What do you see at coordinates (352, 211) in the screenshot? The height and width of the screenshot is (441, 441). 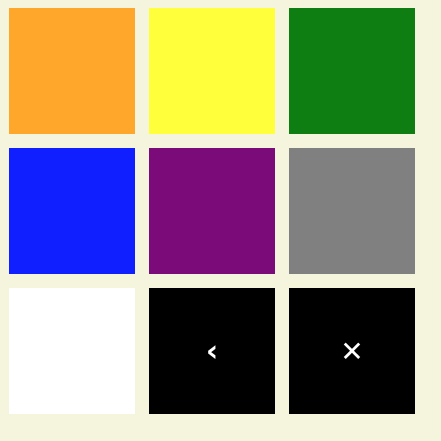 I see `swatch-gray` at bounding box center [352, 211].